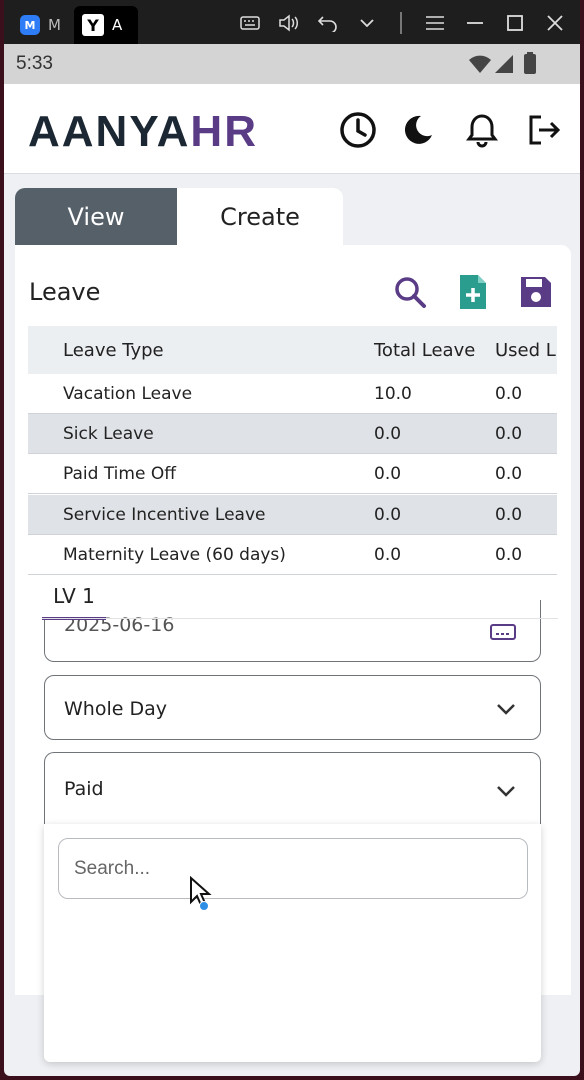 The height and width of the screenshot is (1080, 584). What do you see at coordinates (475, 23) in the screenshot?
I see `minimize-icon` at bounding box center [475, 23].